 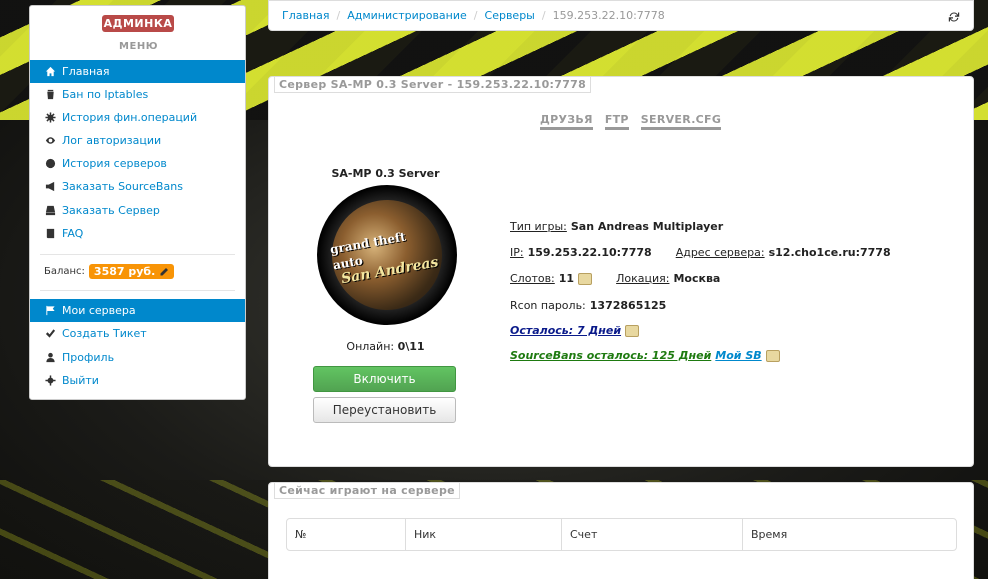 I want to click on gear-icon, so click(x=50, y=117).